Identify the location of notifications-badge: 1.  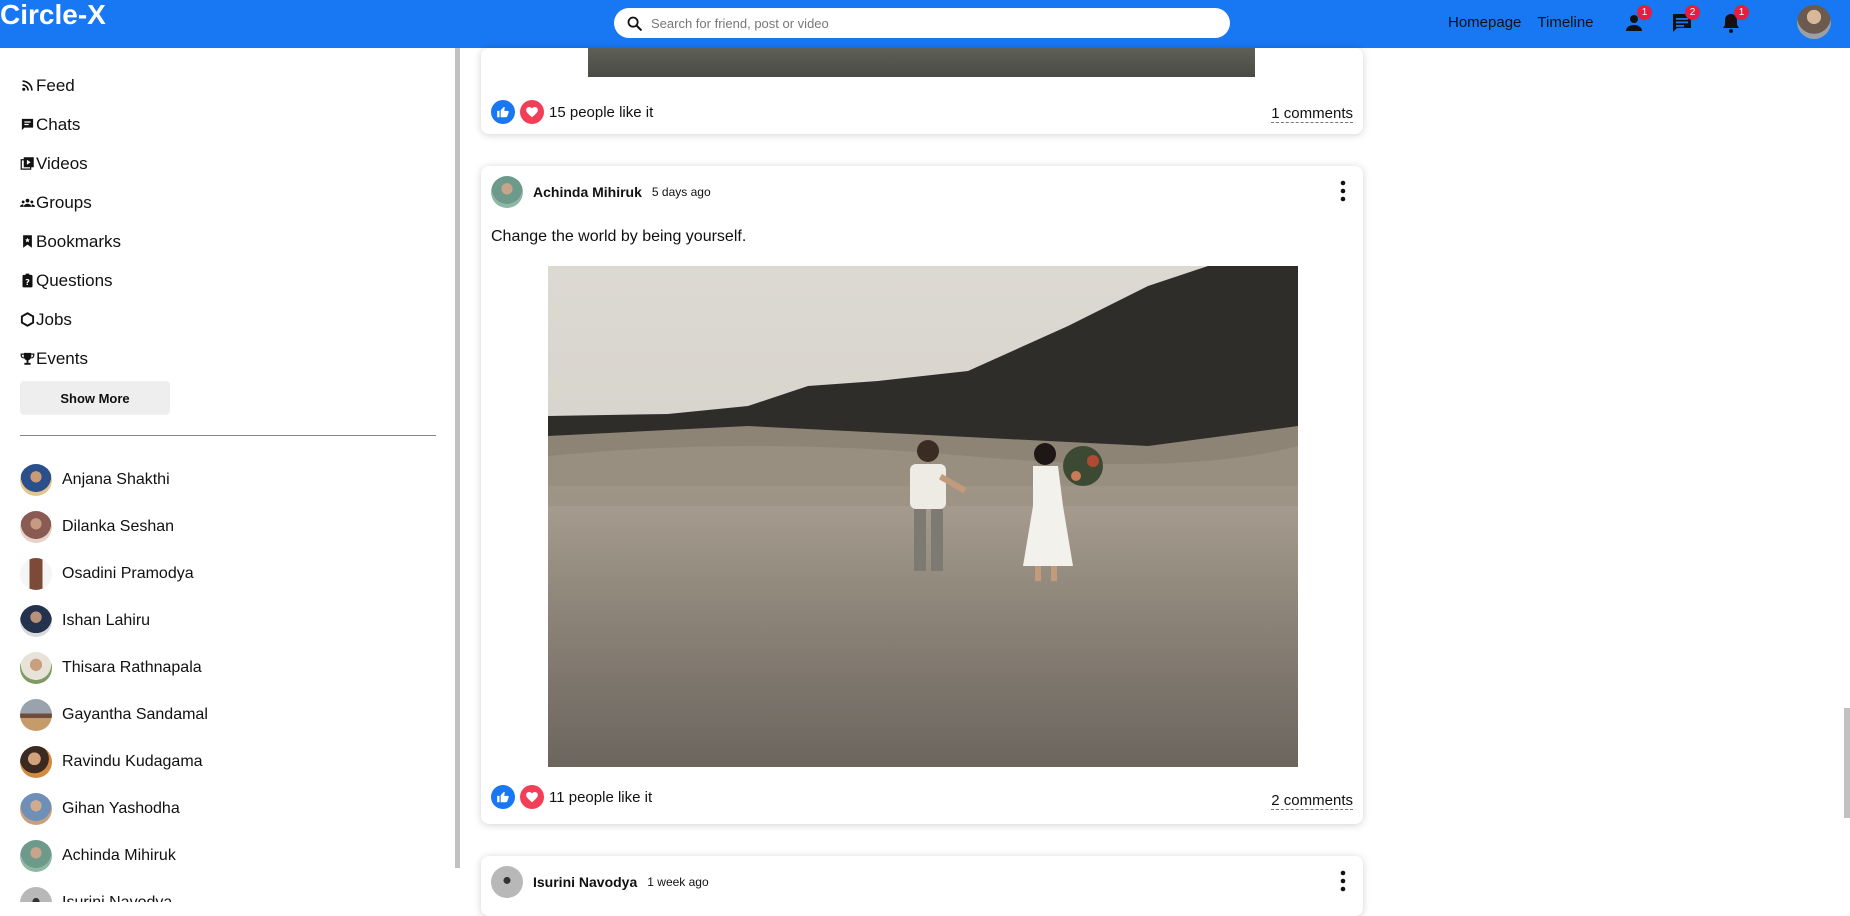
(1741, 12).